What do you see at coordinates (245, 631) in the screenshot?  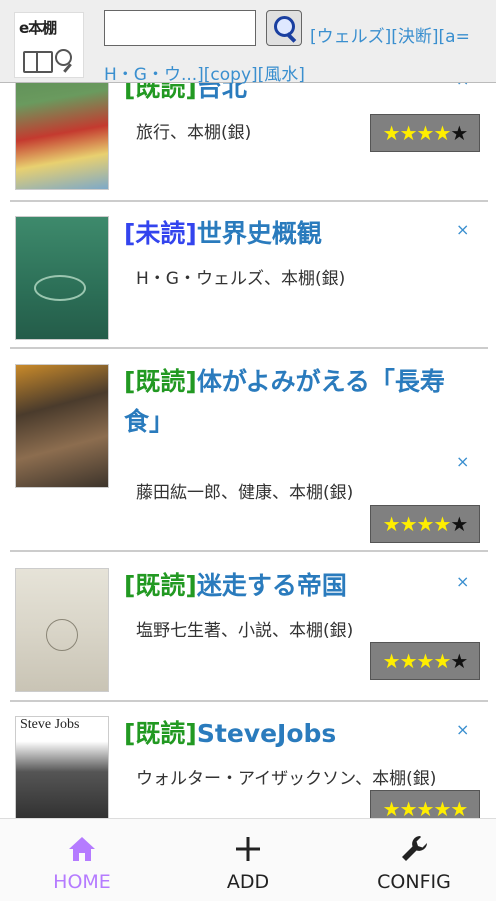 I see `book-meta: 塩野七生著、小説、本棚(銀)` at bounding box center [245, 631].